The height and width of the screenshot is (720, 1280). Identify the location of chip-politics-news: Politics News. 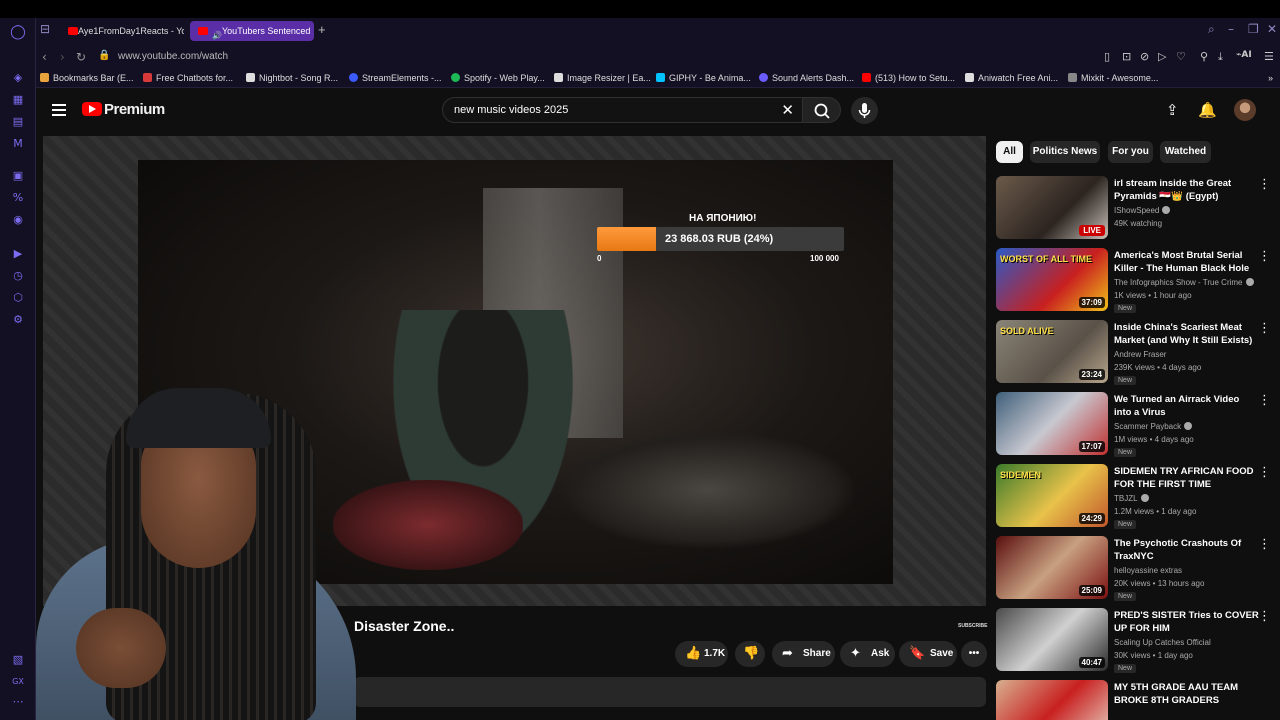
(1065, 152).